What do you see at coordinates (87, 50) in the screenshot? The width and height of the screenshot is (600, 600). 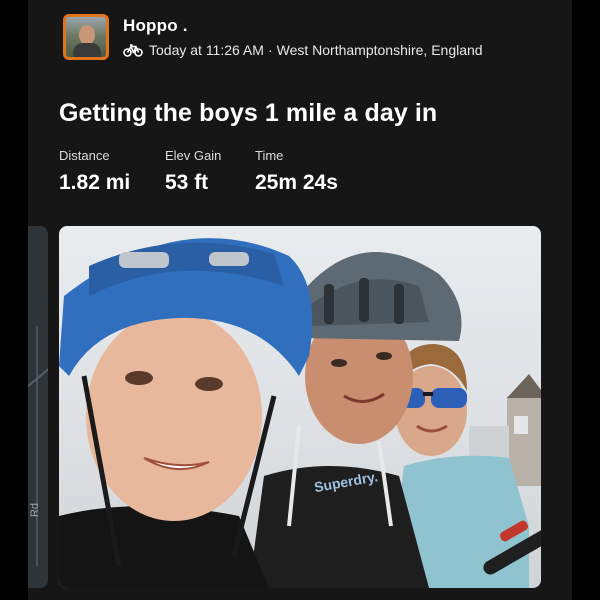 I see `avatar-body` at bounding box center [87, 50].